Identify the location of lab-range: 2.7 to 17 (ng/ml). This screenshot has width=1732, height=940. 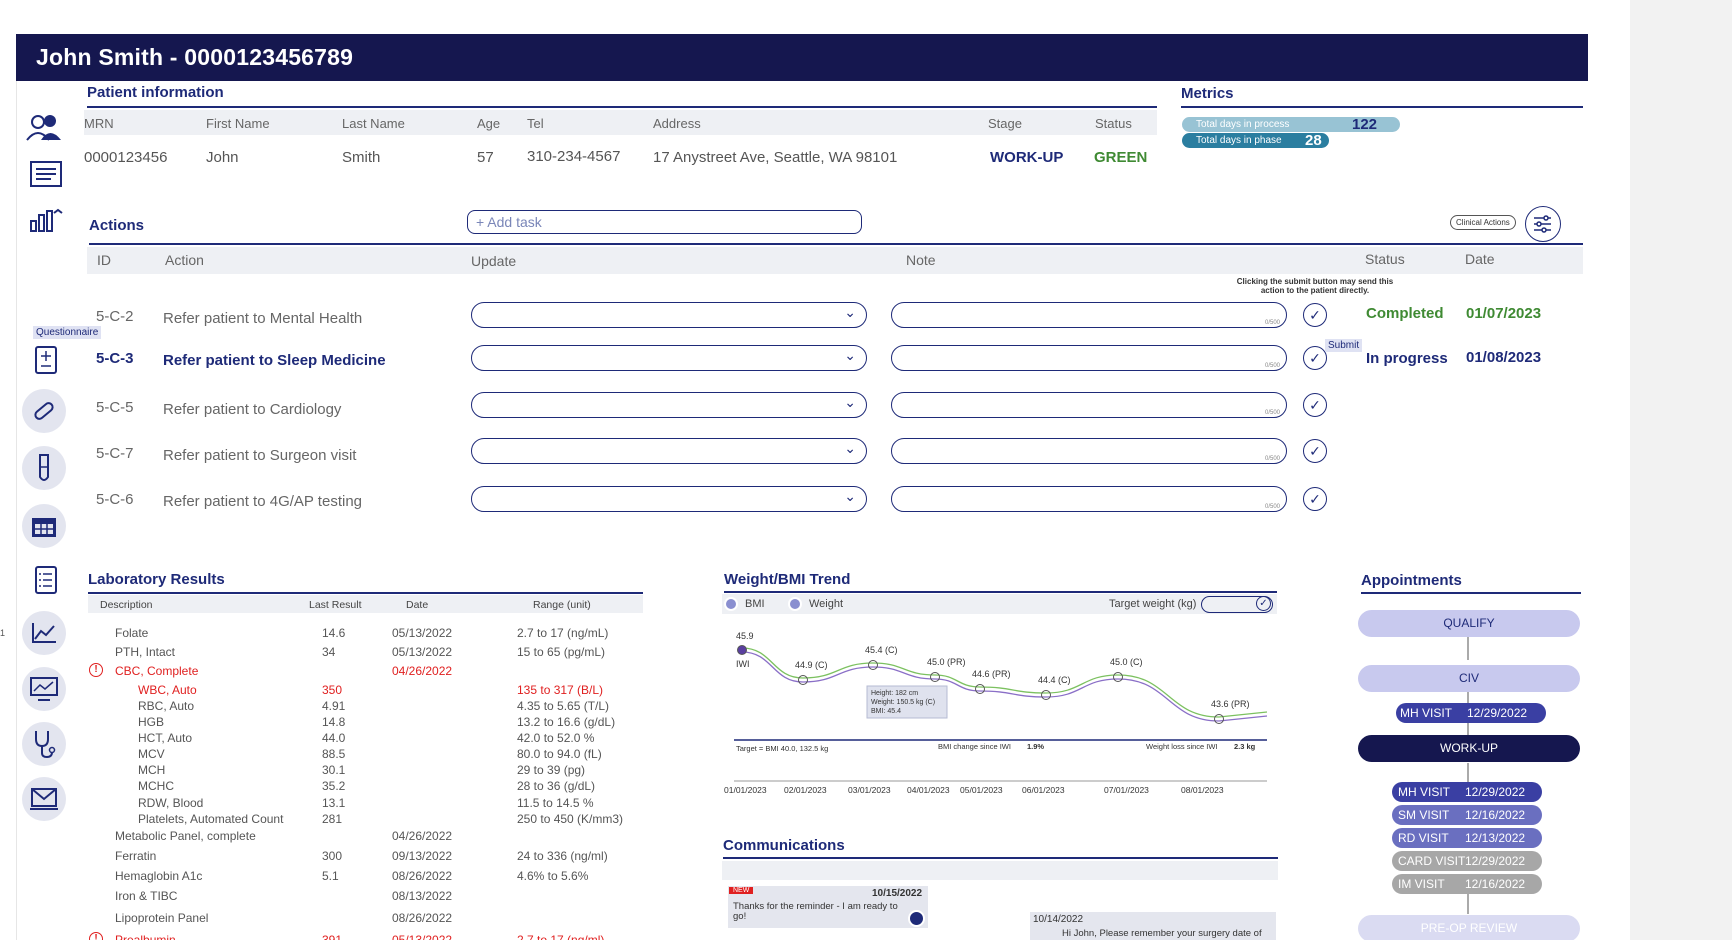
(561, 936).